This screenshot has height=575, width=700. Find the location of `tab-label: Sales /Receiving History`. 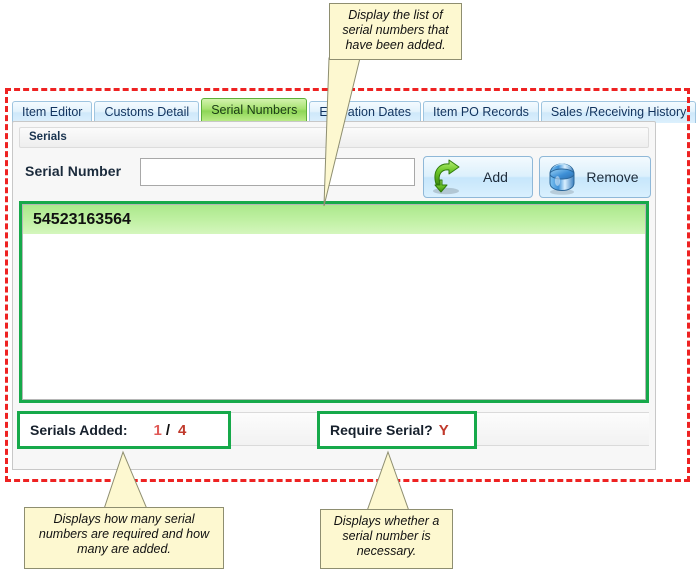

tab-label: Sales /Receiving History is located at coordinates (618, 112).